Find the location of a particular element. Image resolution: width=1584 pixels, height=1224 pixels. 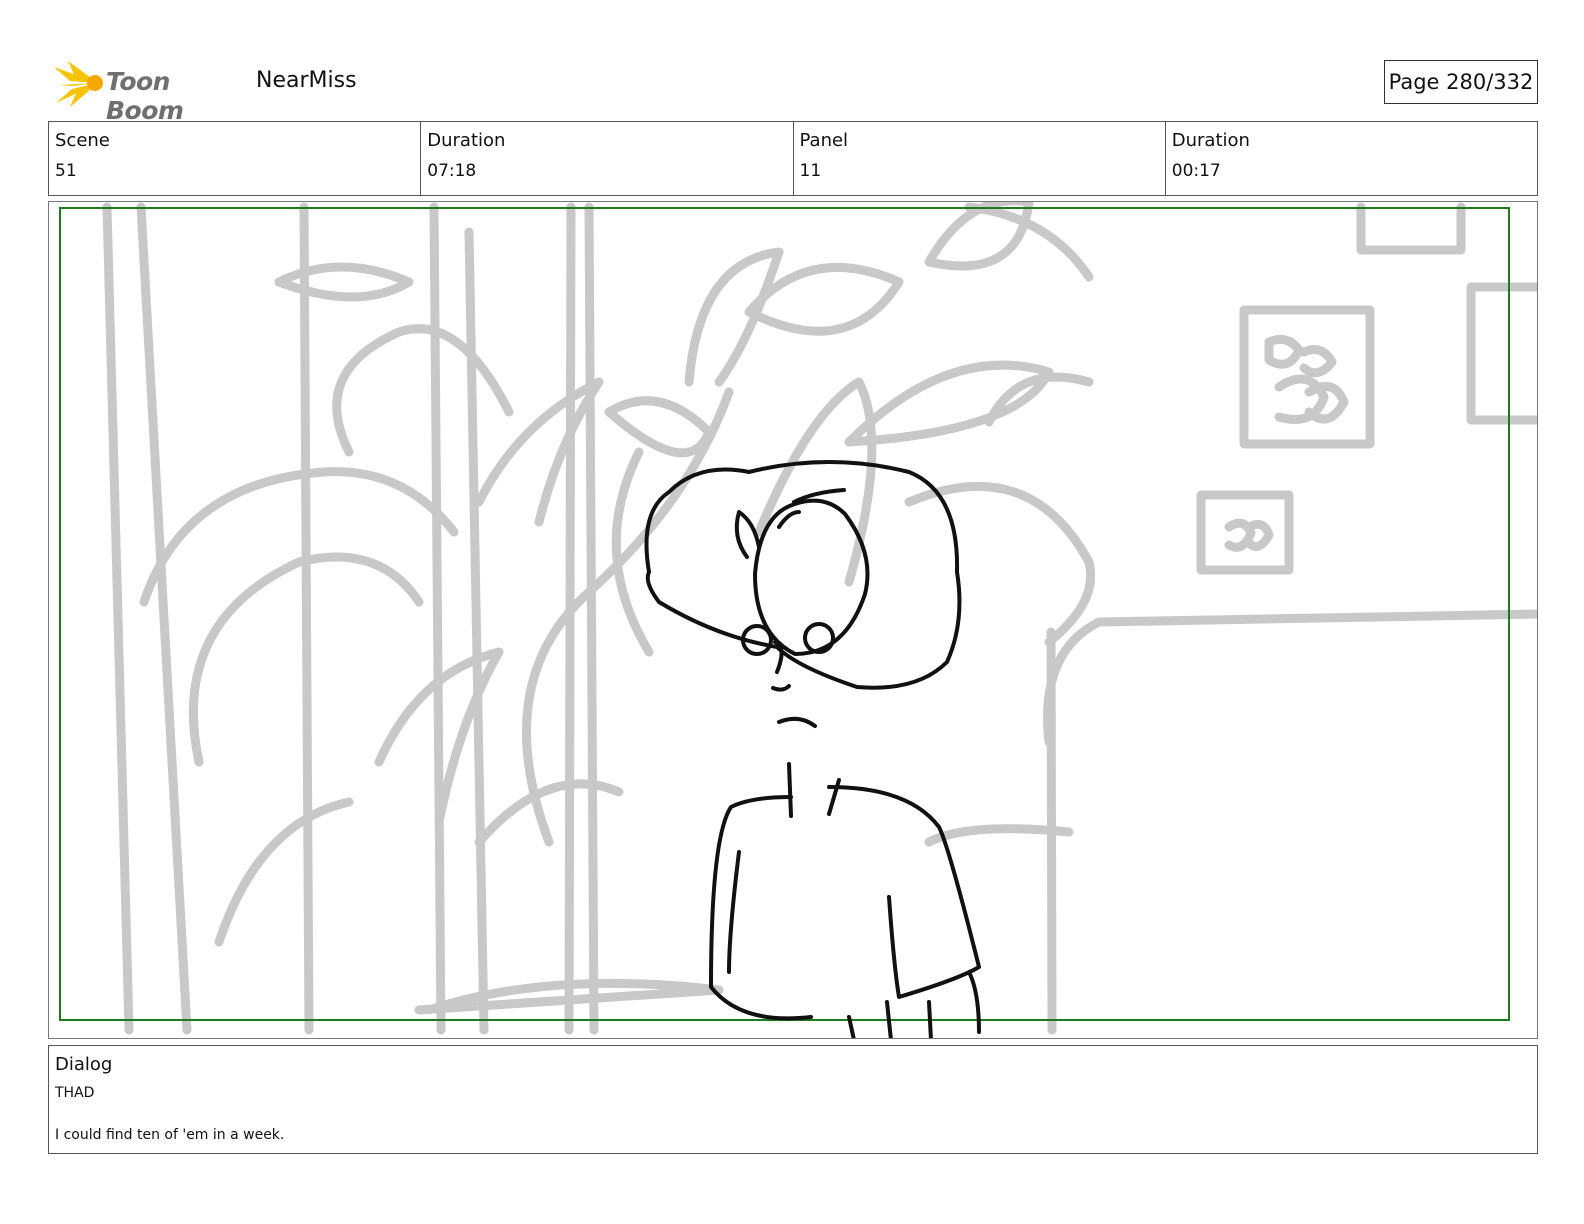

panel-cell: Panel 11 is located at coordinates (980, 158).